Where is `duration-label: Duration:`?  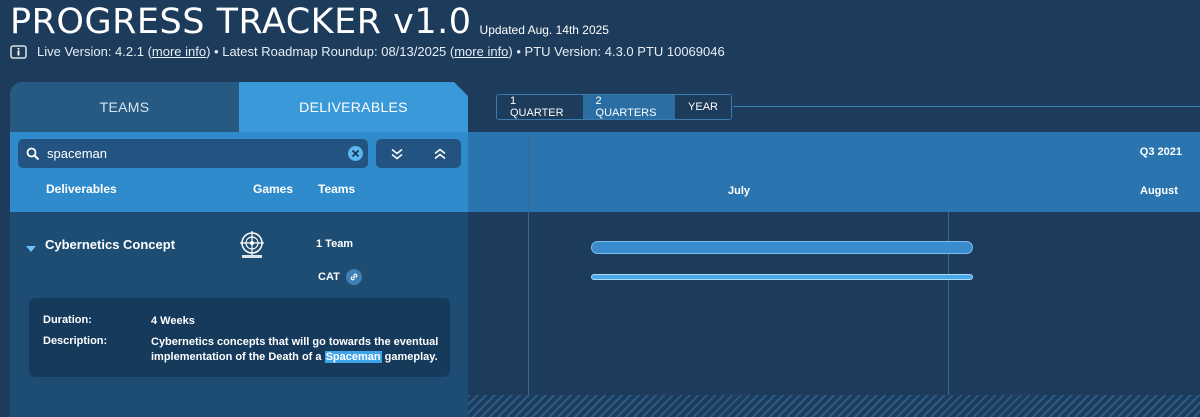
duration-label: Duration: is located at coordinates (67, 320).